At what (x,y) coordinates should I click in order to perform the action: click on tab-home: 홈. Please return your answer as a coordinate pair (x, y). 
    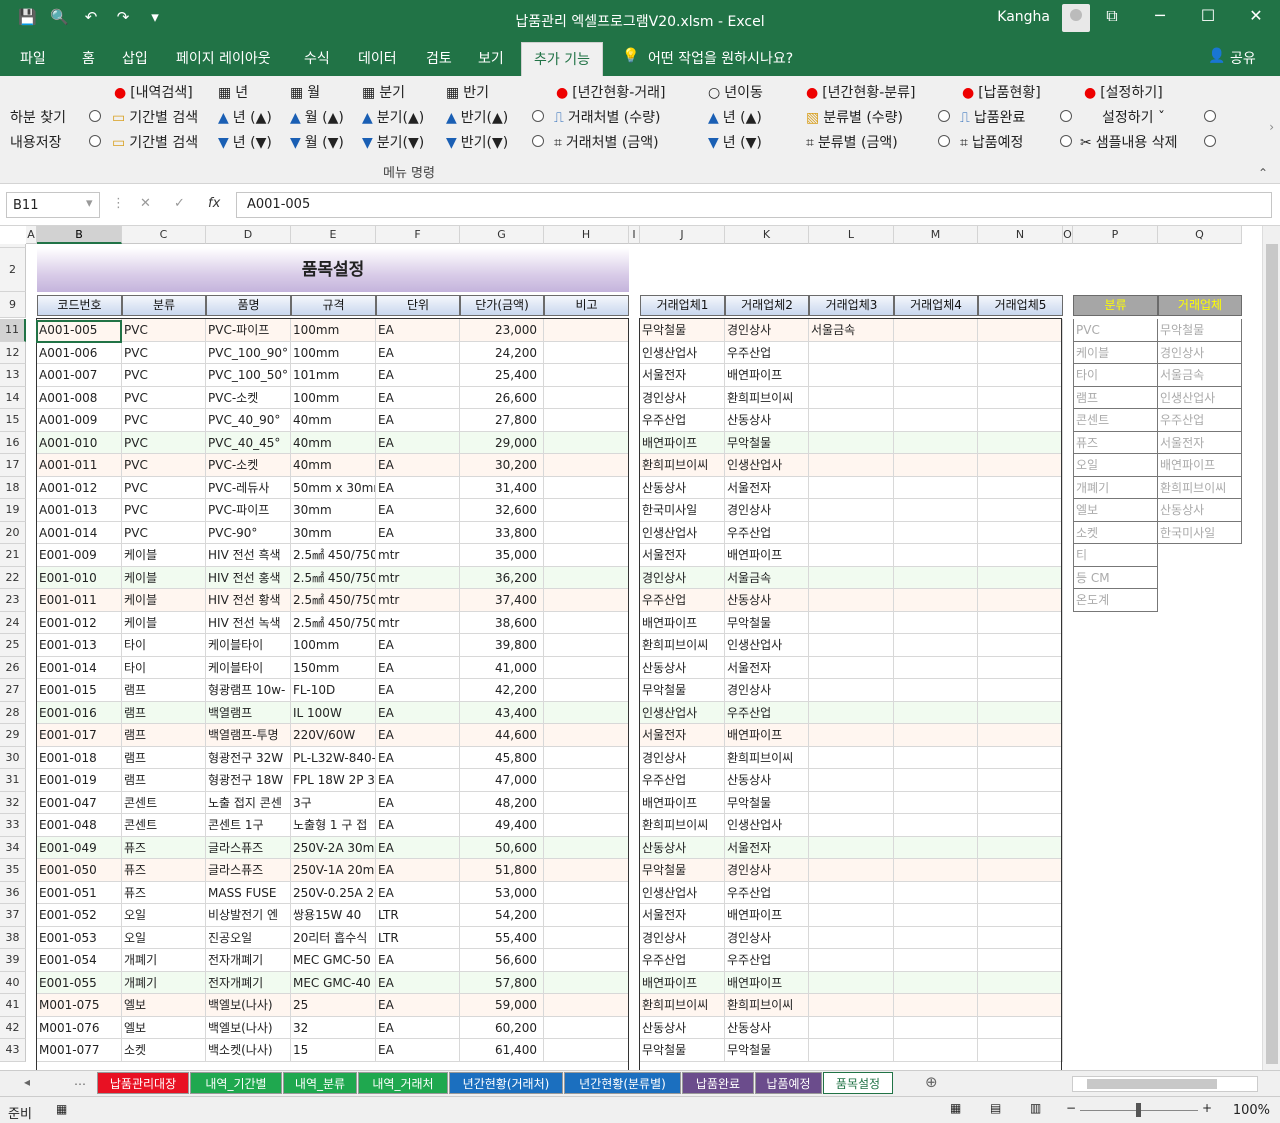
    Looking at the image, I should click on (88, 58).